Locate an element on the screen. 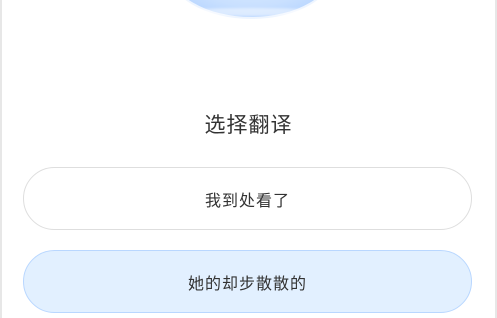 This screenshot has width=497, height=318. answer-option-1-label: 我到处看了 is located at coordinates (247, 200).